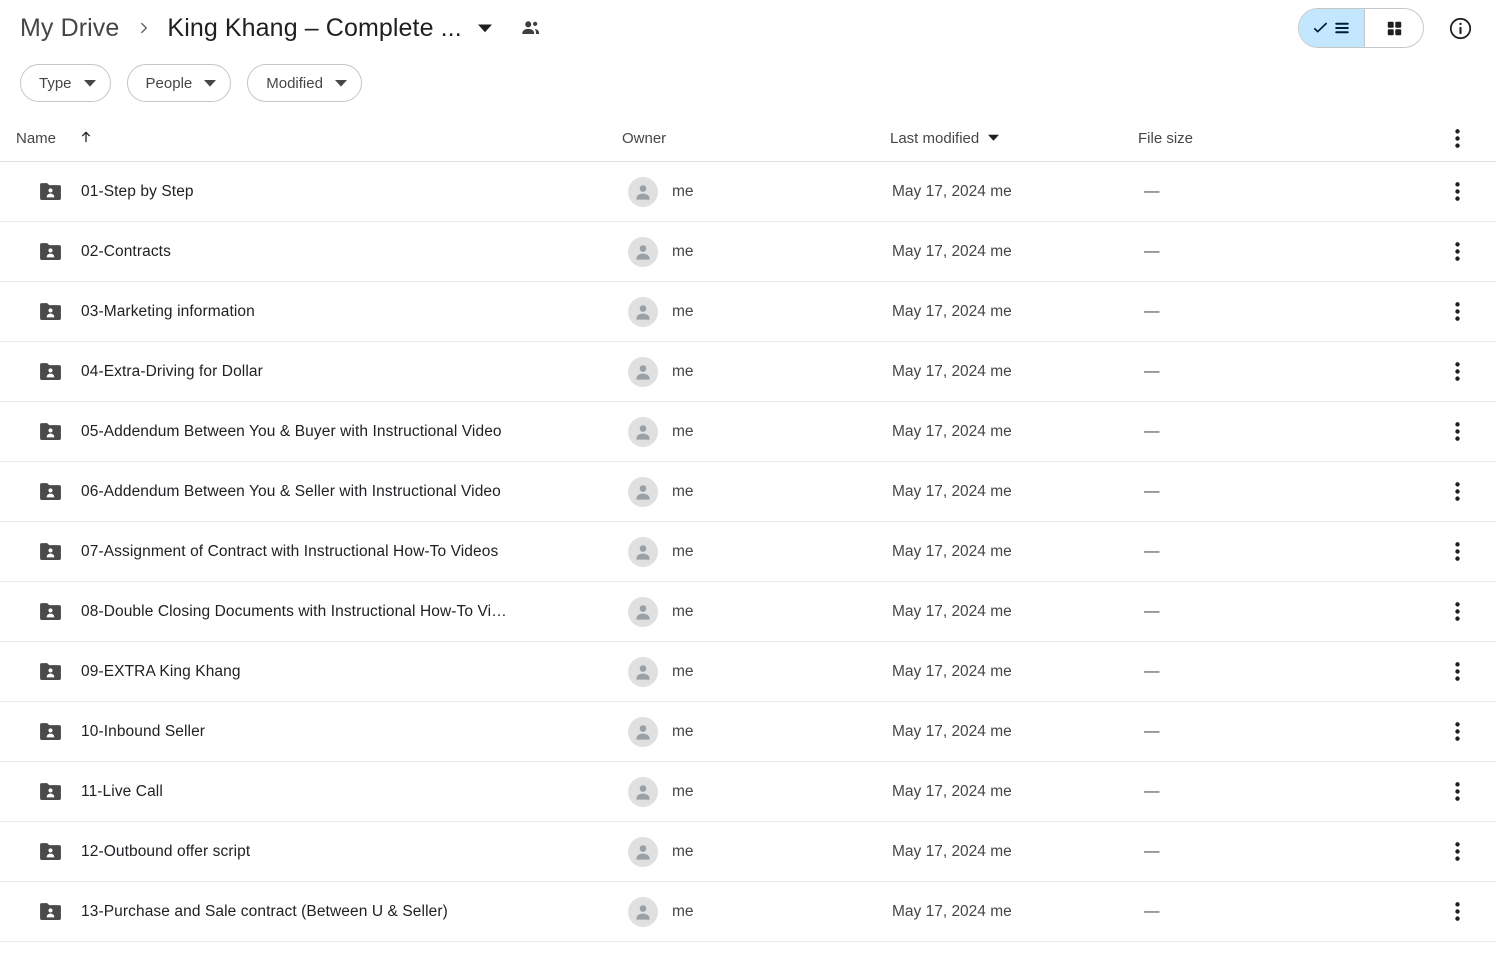 The image size is (1496, 968). Describe the element at coordinates (319, 791) in the screenshot. I see `row-name-cell: 11-Live Call` at that location.